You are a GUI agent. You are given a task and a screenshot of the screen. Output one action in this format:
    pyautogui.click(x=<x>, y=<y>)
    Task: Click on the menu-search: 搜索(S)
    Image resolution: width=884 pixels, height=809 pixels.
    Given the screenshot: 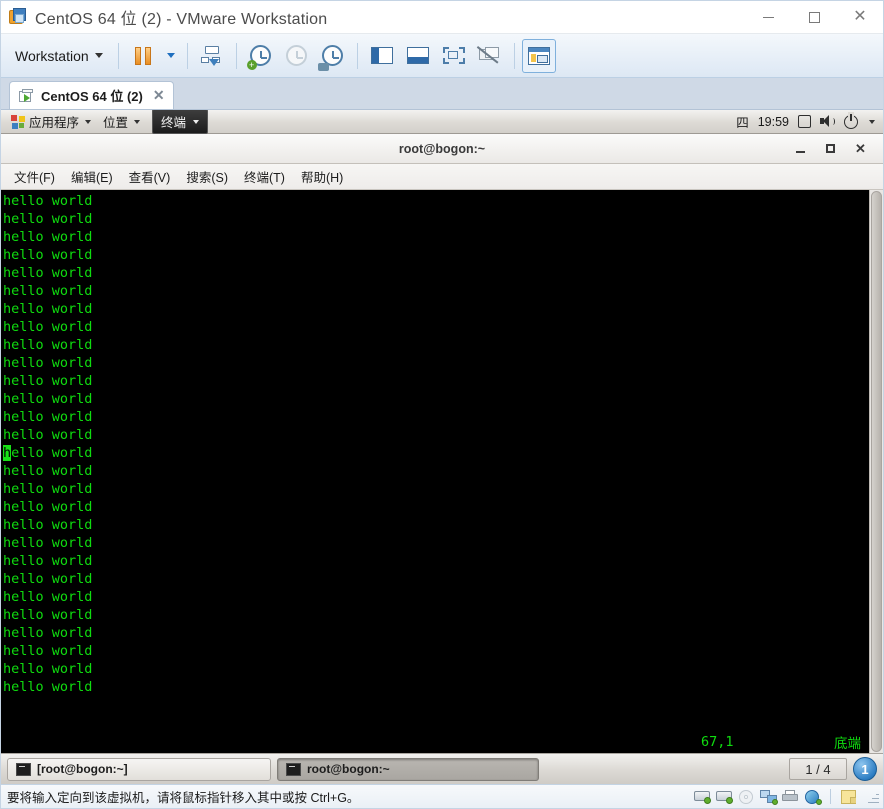 What is the action you would take?
    pyautogui.click(x=207, y=176)
    